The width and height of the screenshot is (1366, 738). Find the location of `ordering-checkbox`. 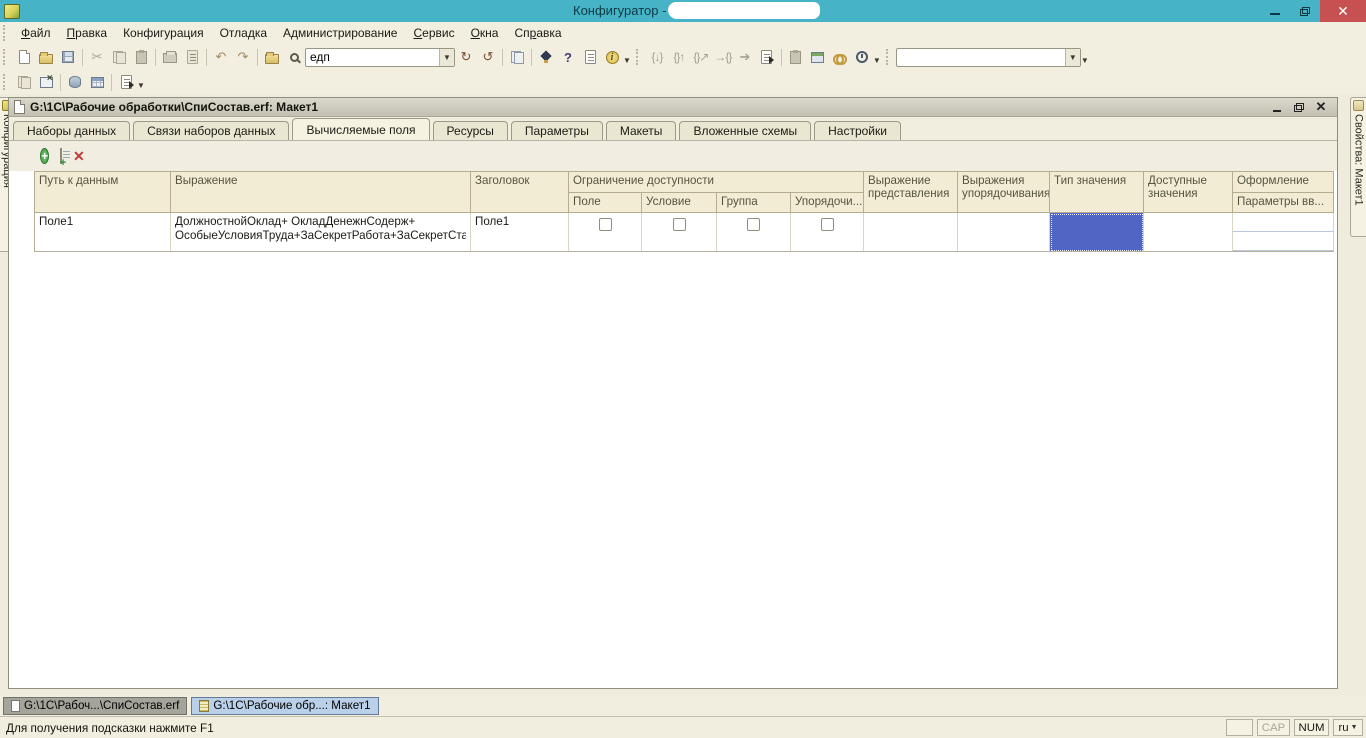

ordering-checkbox is located at coordinates (827, 224).